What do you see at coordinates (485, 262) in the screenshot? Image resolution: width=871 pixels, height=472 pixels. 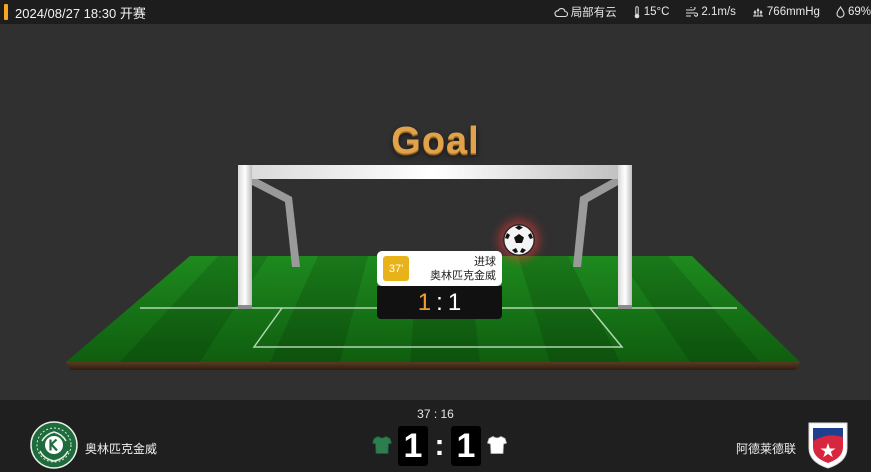 I see `event-type: 进球` at bounding box center [485, 262].